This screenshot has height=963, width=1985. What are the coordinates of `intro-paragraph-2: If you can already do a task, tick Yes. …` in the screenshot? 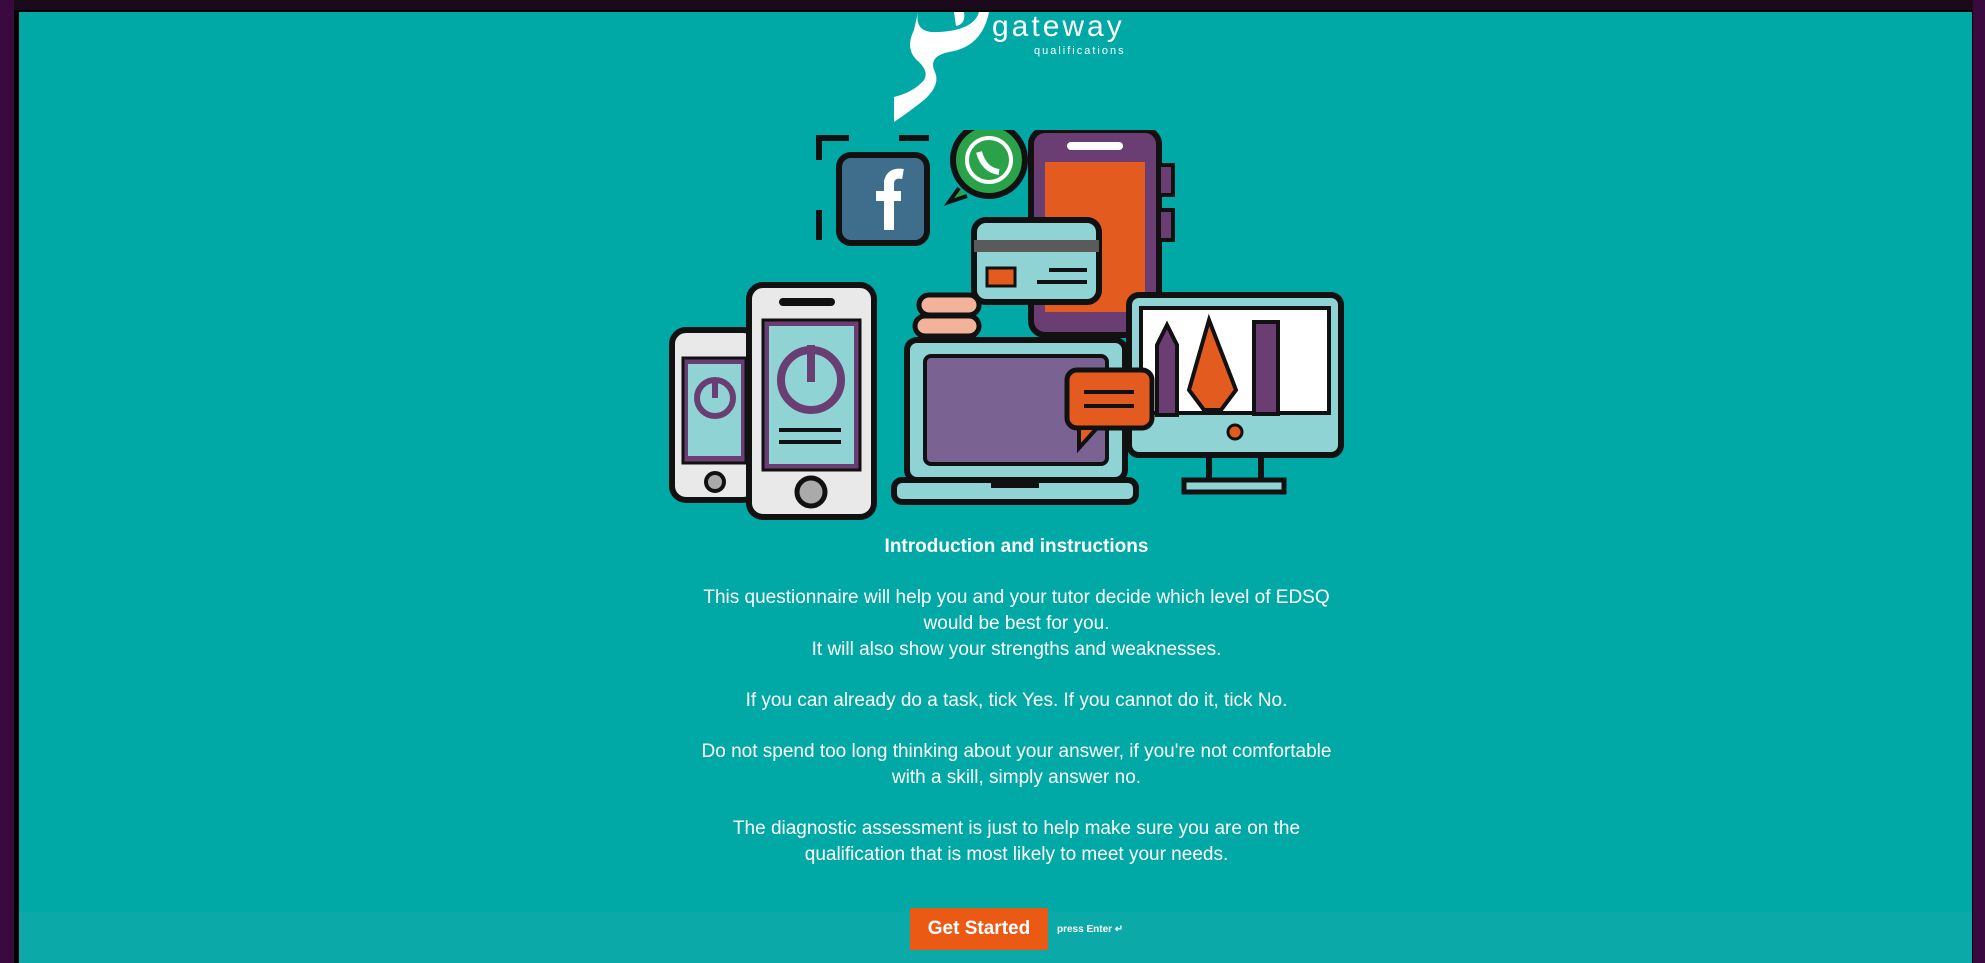 It's located at (1016, 700).